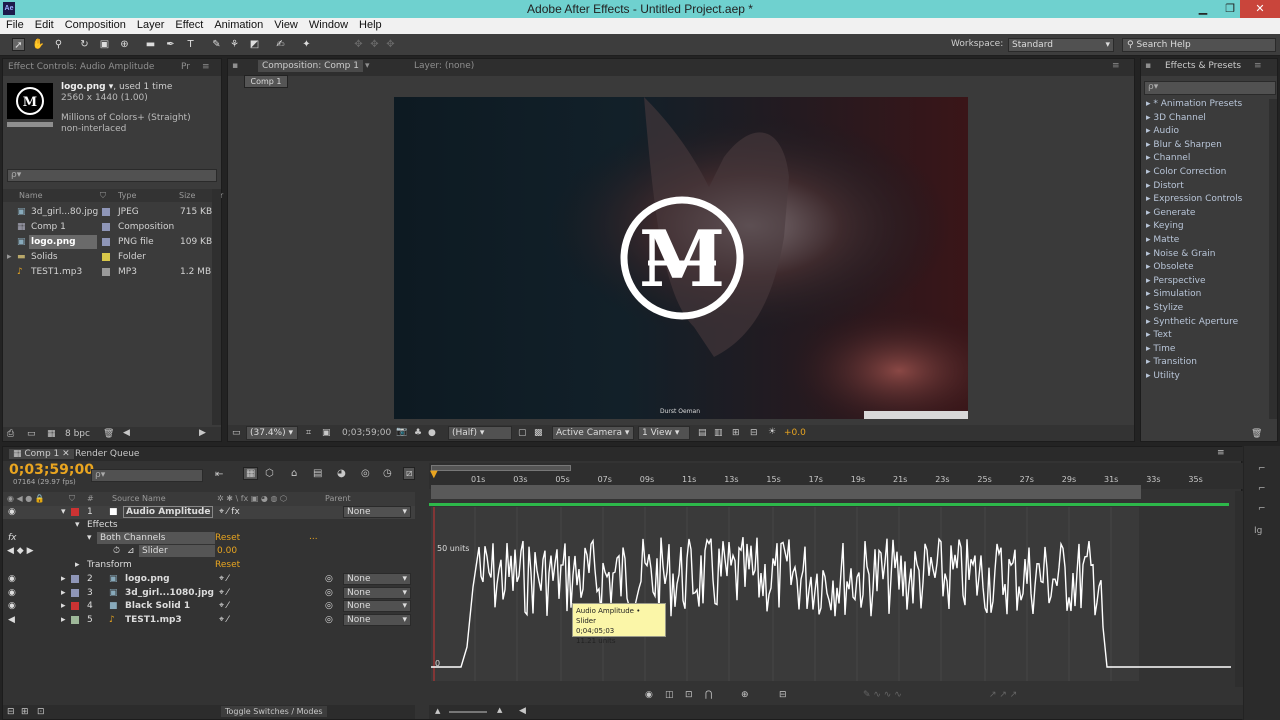 The height and width of the screenshot is (720, 1280). What do you see at coordinates (1163, 376) in the screenshot?
I see `effect-category: ▸ Utility` at bounding box center [1163, 376].